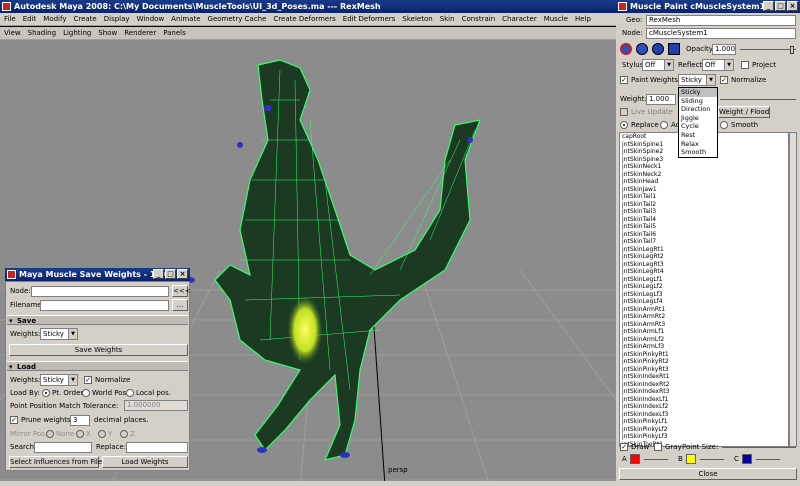 The height and width of the screenshot is (486, 800). Describe the element at coordinates (704, 332) in the screenshot. I see `influence-item: jntSkinArmLf1` at that location.